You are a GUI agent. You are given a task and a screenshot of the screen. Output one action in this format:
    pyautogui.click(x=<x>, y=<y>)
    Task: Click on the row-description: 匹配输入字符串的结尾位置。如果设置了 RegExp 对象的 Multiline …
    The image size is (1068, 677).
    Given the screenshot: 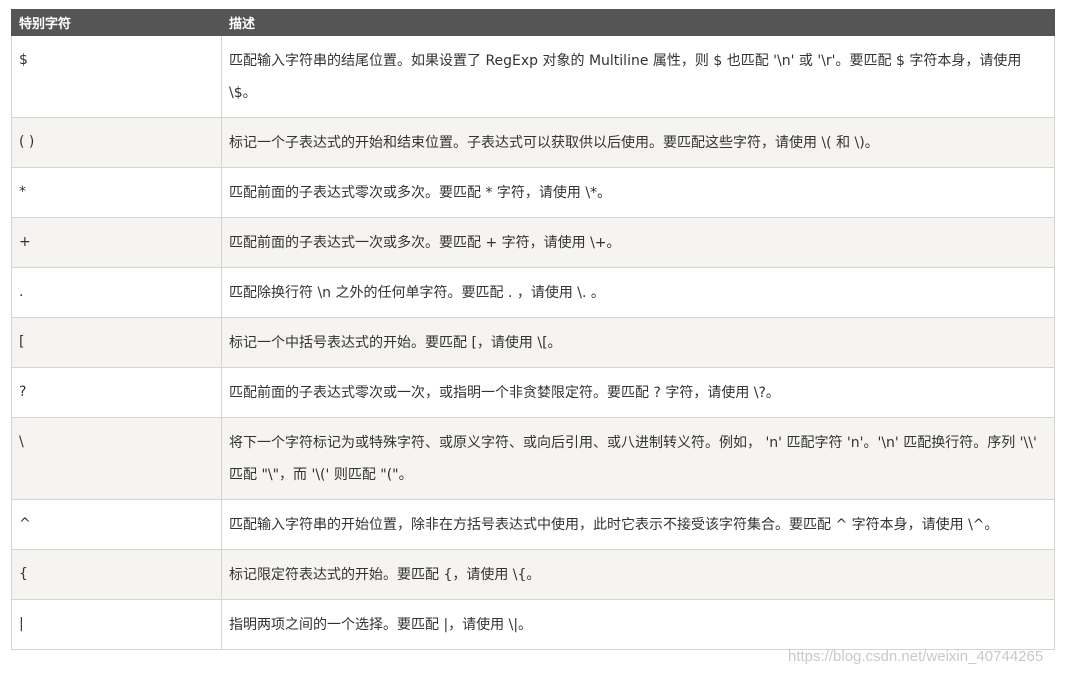 What is the action you would take?
    pyautogui.click(x=638, y=76)
    